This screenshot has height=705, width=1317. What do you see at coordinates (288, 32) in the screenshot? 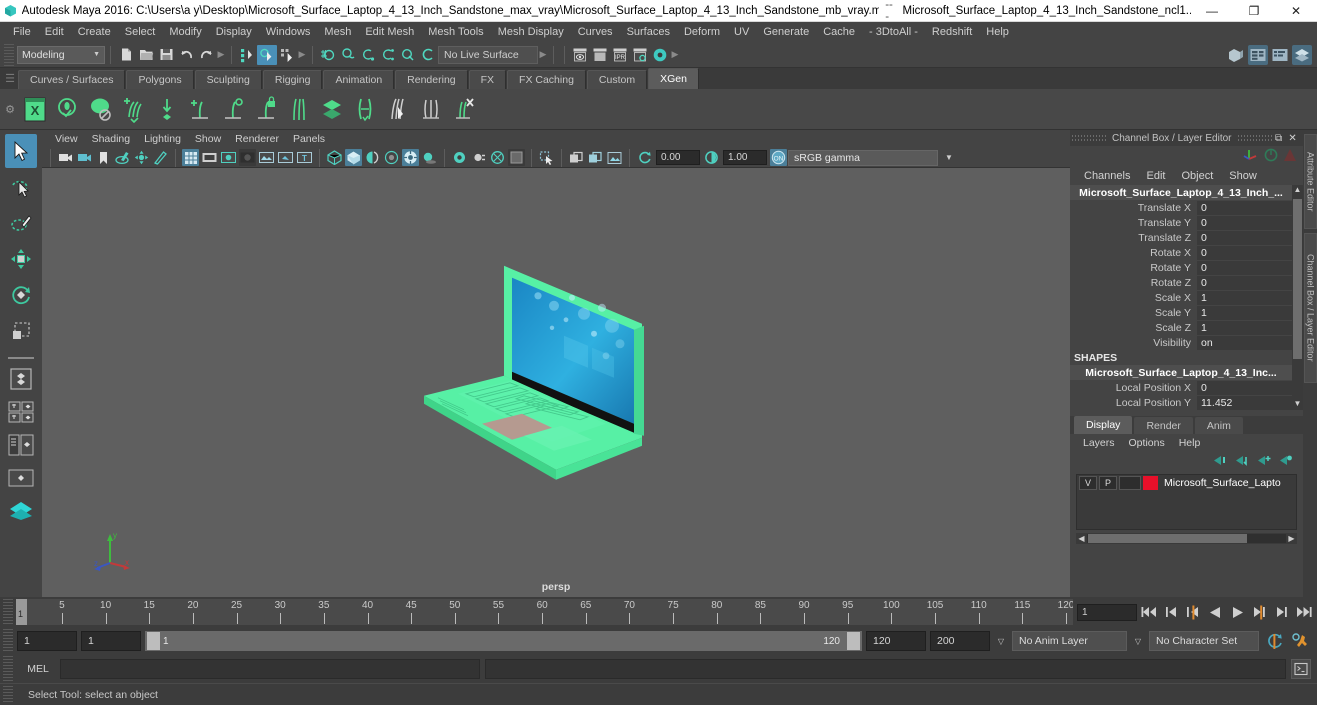
I see `menu-windows: Windows` at bounding box center [288, 32].